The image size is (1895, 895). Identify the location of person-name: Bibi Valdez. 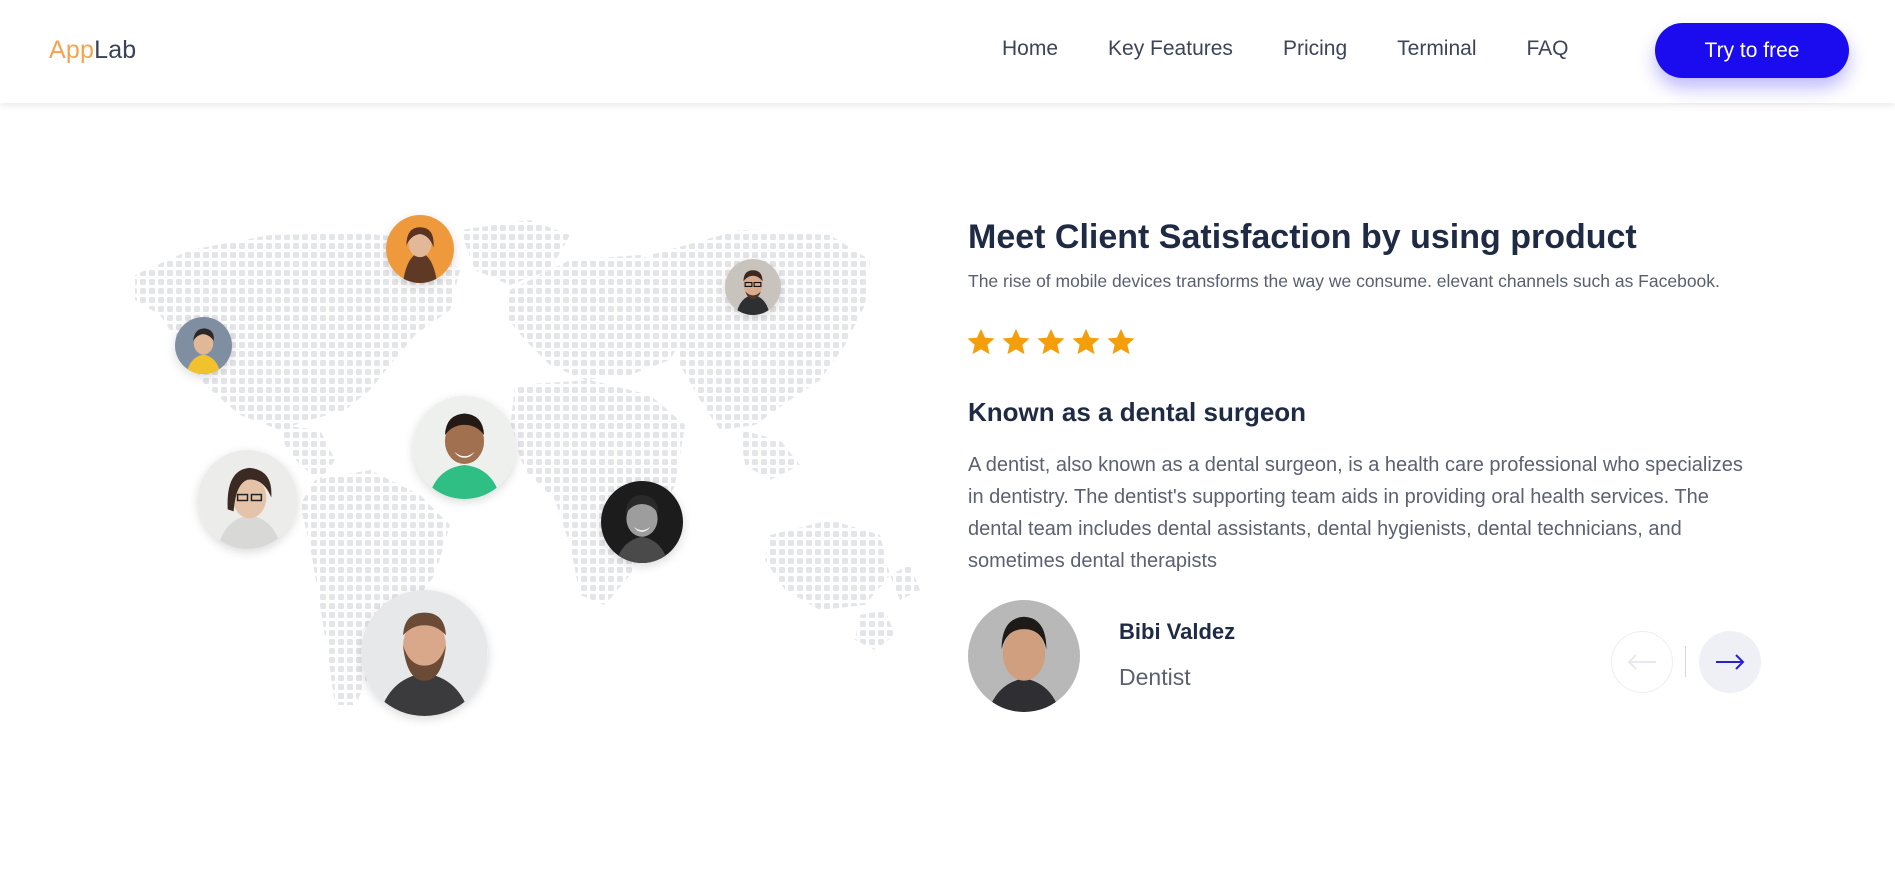
(1177, 631).